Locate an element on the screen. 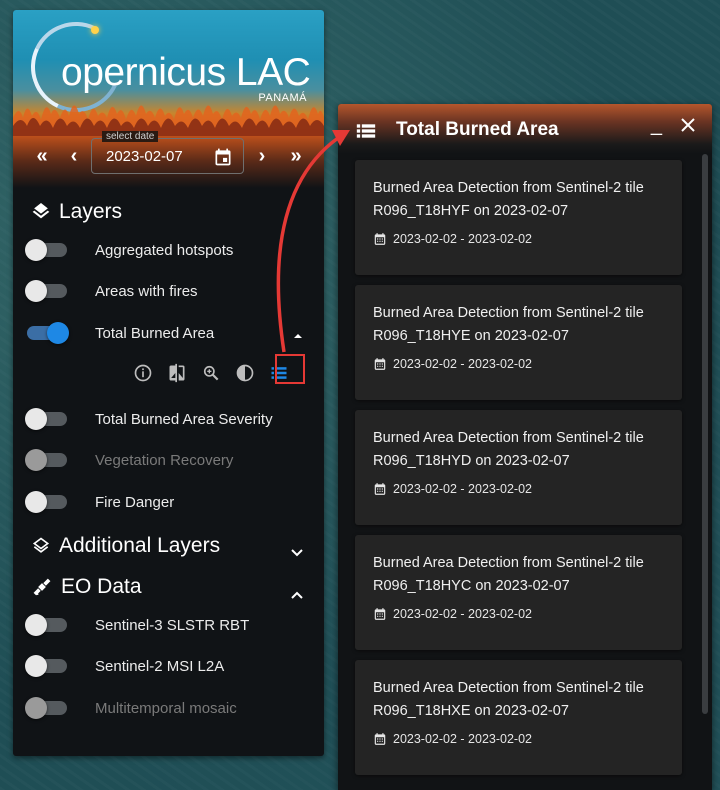 This screenshot has width=720, height=790. eo-multitemporal-mosaic-toggle is located at coordinates (46, 708).